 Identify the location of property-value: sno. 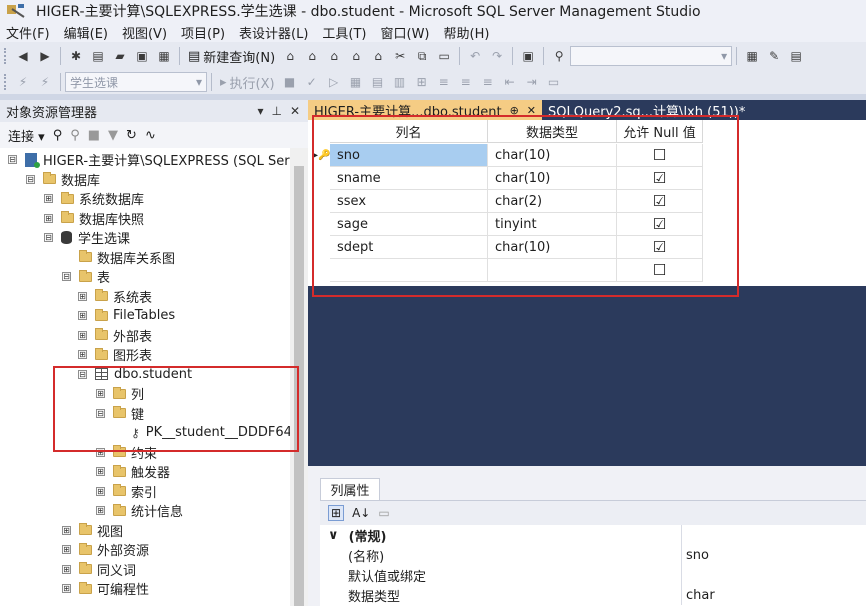
(695, 555).